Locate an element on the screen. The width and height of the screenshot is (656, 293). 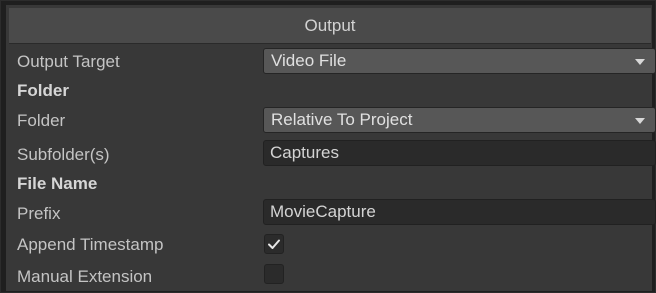
manual-extension-checkbox is located at coordinates (274, 274).